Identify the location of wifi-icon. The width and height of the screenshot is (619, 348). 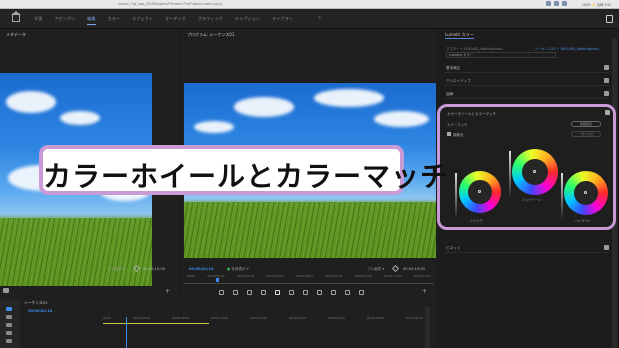
(564, 3).